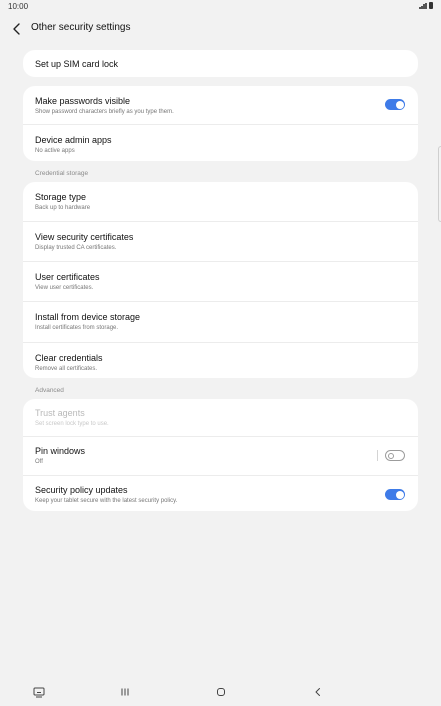 This screenshot has width=441, height=706. What do you see at coordinates (220, 29) in the screenshot?
I see `app-header: Other security settings` at bounding box center [220, 29].